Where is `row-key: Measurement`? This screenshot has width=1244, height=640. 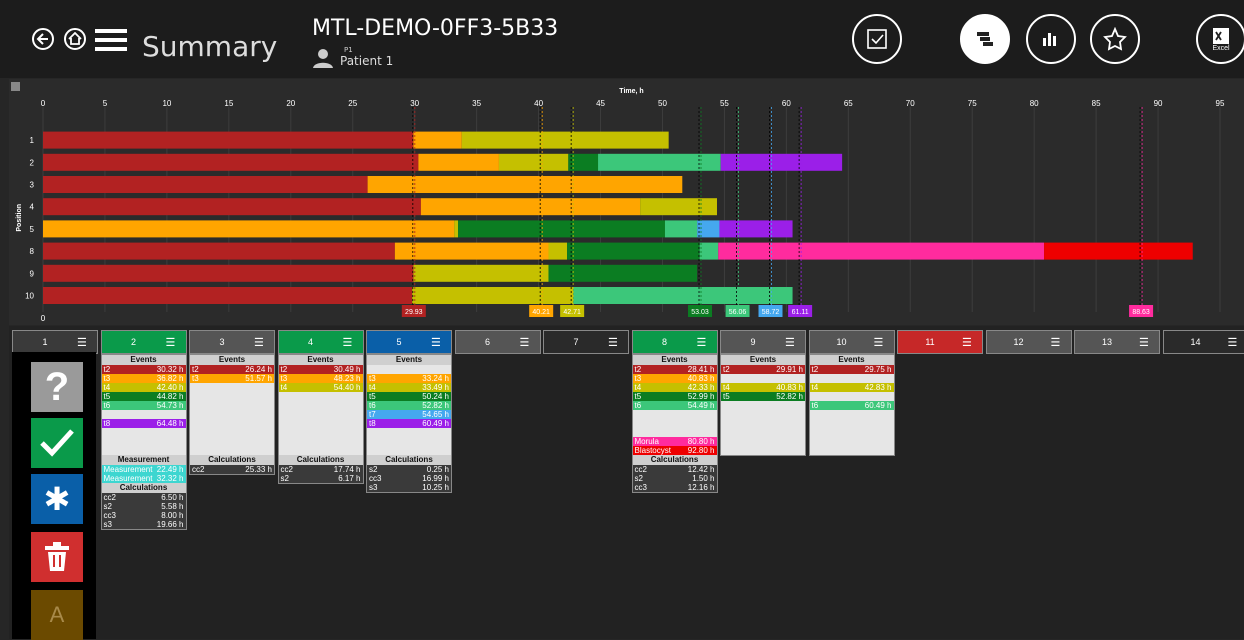 row-key: Measurement is located at coordinates (128, 469).